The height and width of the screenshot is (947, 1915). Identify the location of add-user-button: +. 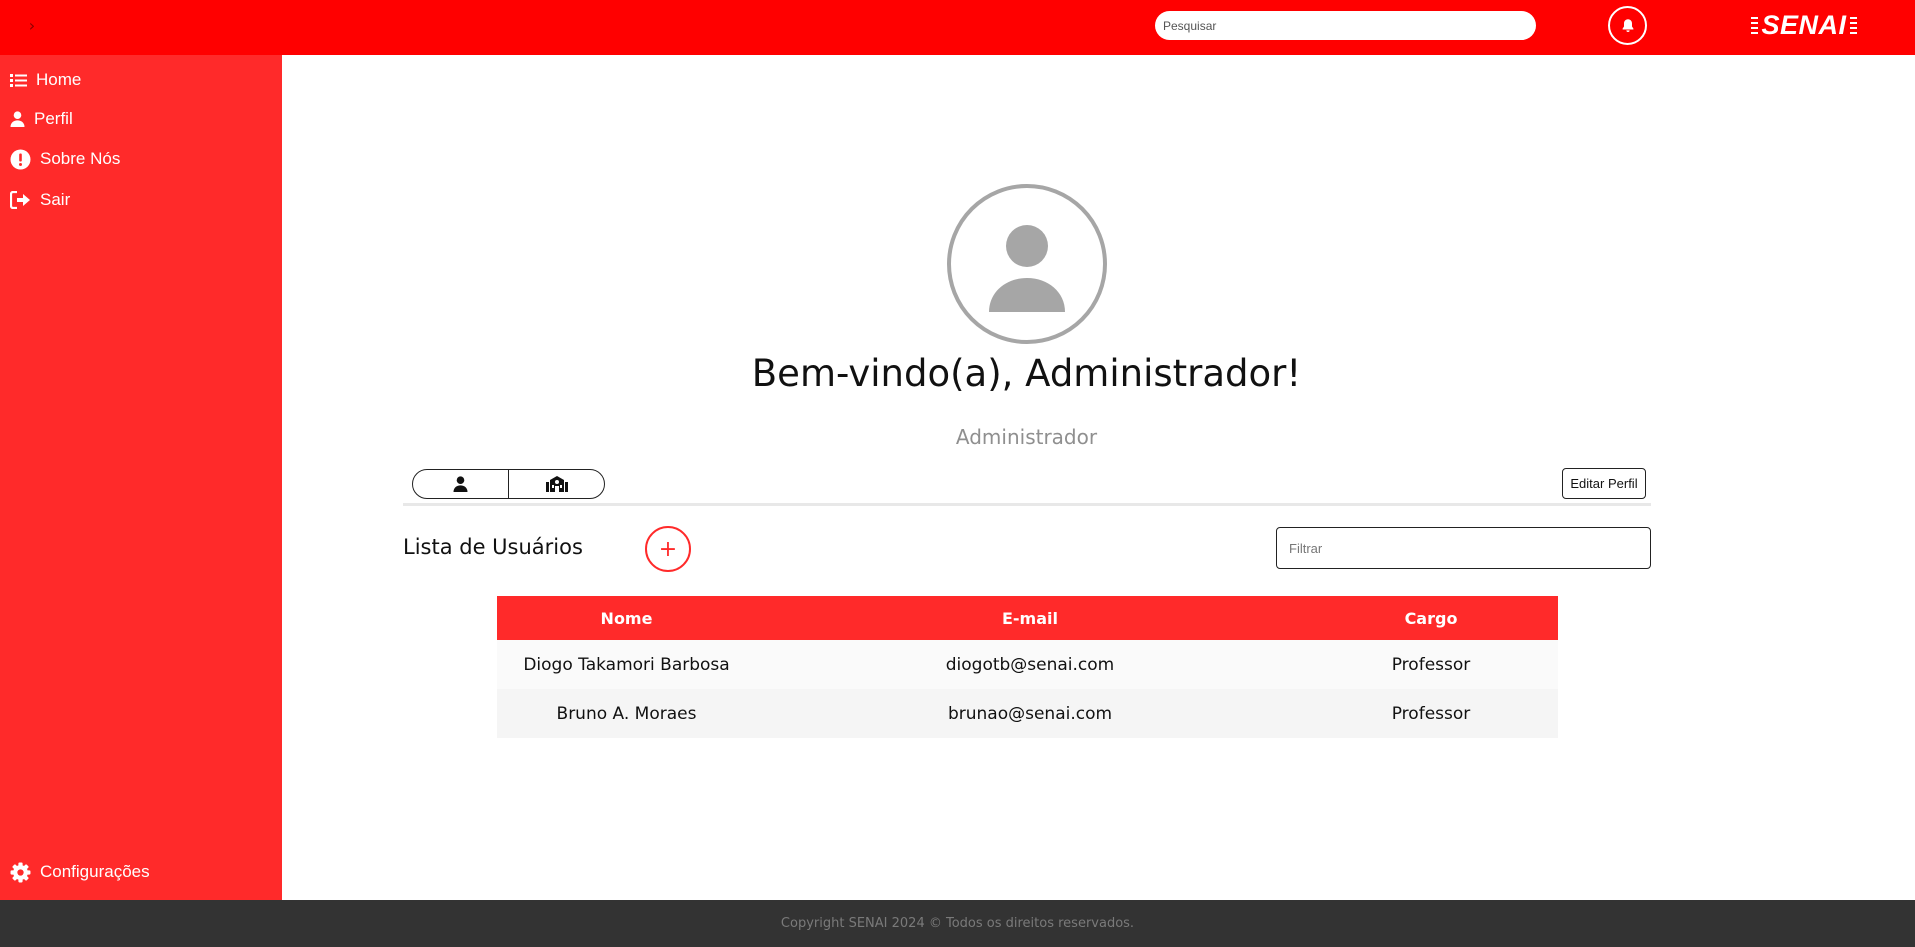
(668, 549).